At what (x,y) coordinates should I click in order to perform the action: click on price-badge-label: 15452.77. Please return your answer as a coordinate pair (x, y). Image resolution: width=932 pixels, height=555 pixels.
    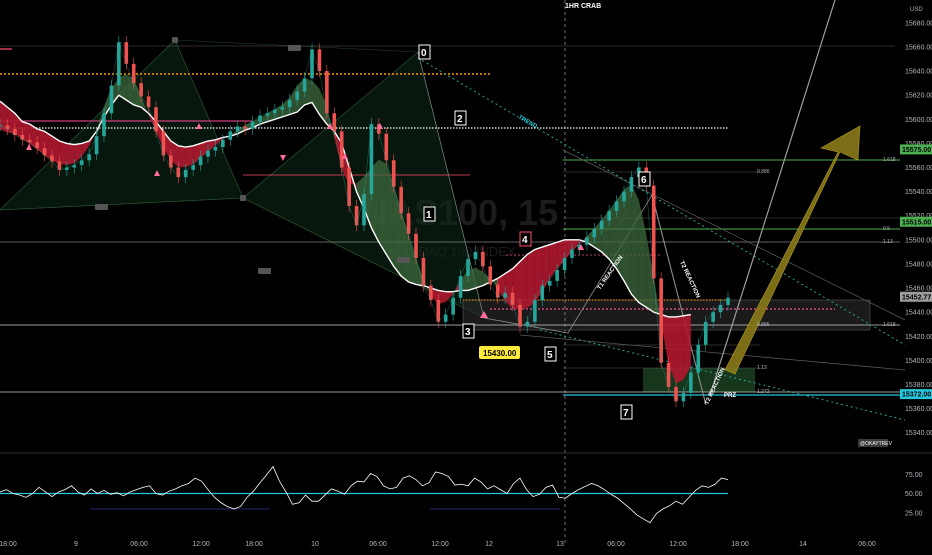
    Looking at the image, I should click on (916, 297).